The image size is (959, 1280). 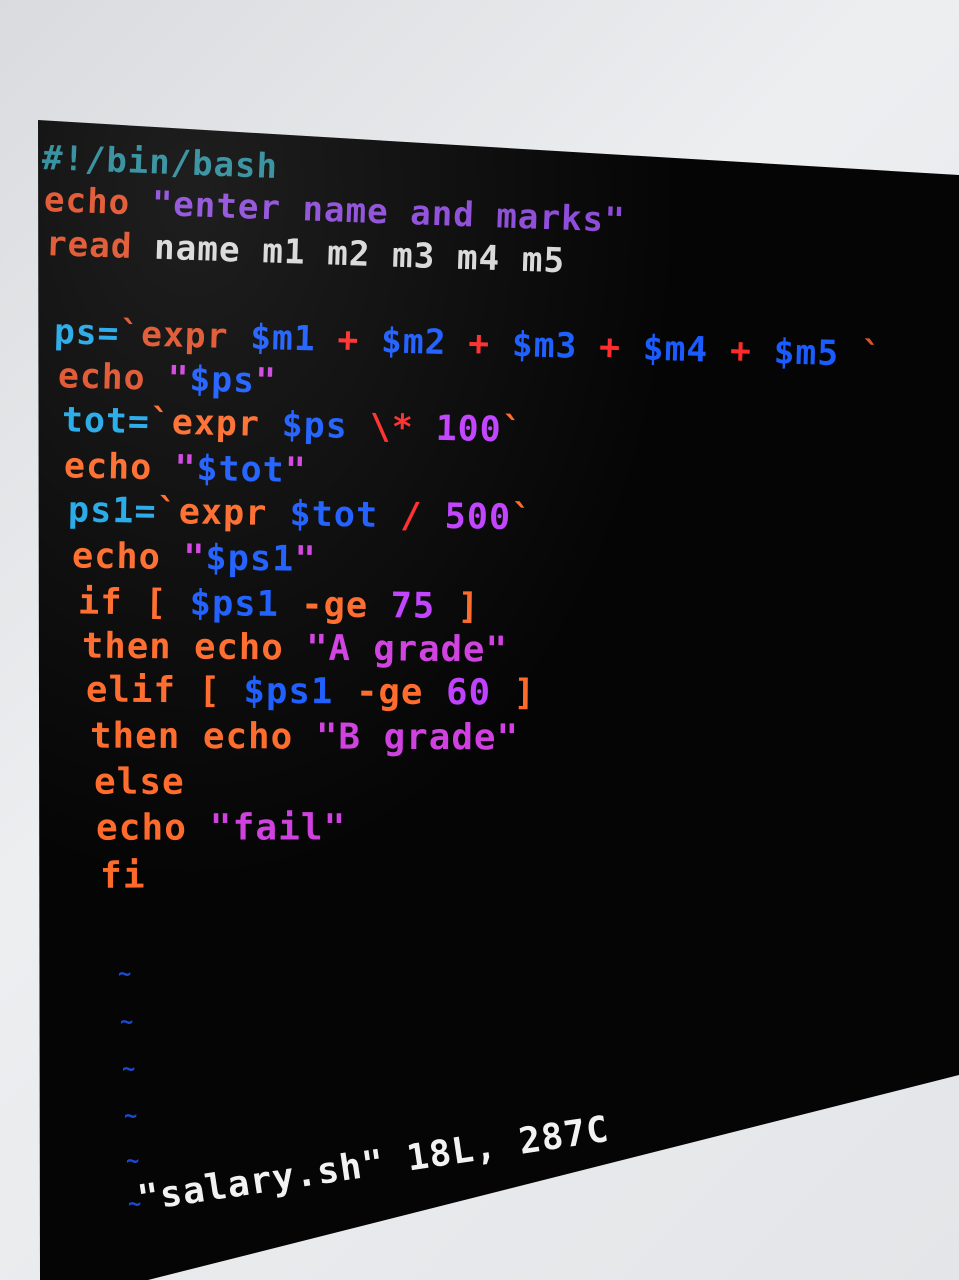 What do you see at coordinates (468, 692) in the screenshot?
I see `code-token: 60` at bounding box center [468, 692].